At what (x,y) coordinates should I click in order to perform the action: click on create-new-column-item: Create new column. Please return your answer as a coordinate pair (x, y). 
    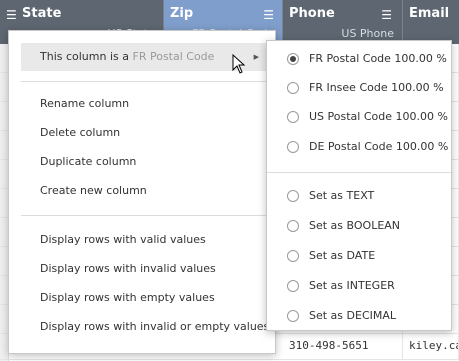
    Looking at the image, I should click on (142, 191).